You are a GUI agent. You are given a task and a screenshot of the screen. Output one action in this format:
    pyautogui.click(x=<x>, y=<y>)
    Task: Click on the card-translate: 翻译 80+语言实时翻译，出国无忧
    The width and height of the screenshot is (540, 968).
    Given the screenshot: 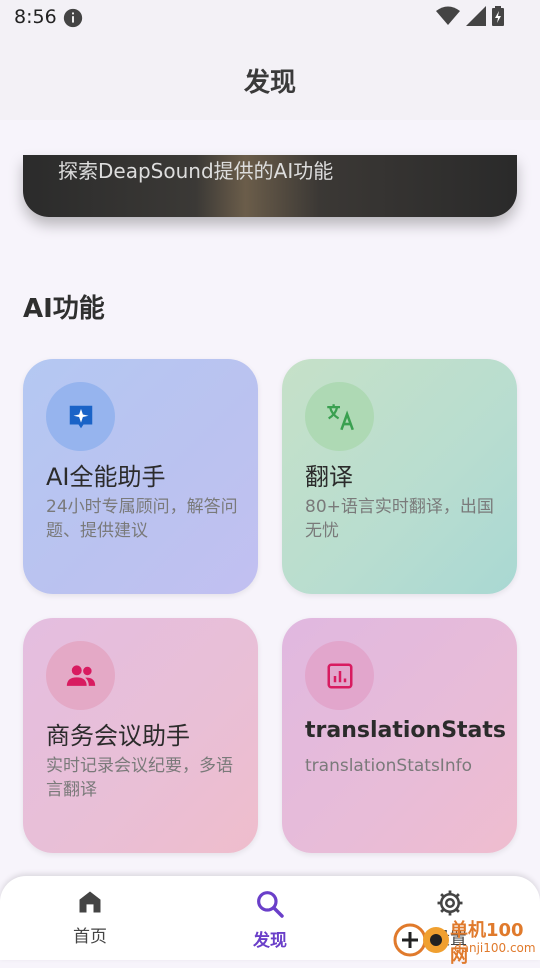 What is the action you would take?
    pyautogui.click(x=399, y=476)
    